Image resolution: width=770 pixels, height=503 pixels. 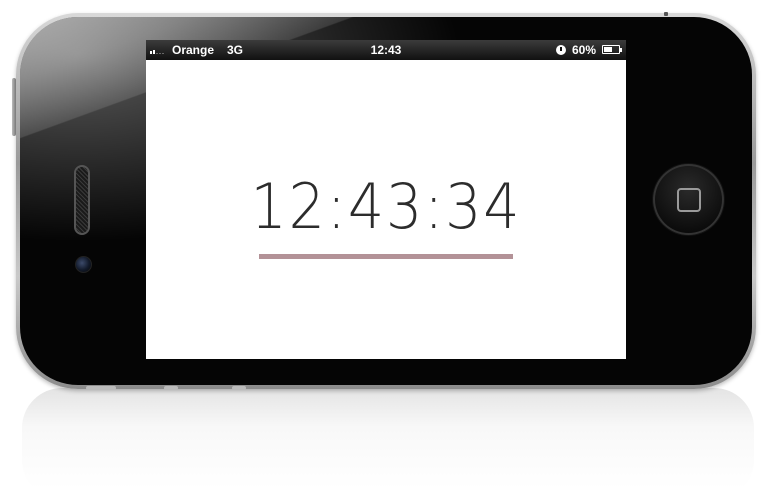 What do you see at coordinates (584, 50) in the screenshot?
I see `battery-percent: 60%` at bounding box center [584, 50].